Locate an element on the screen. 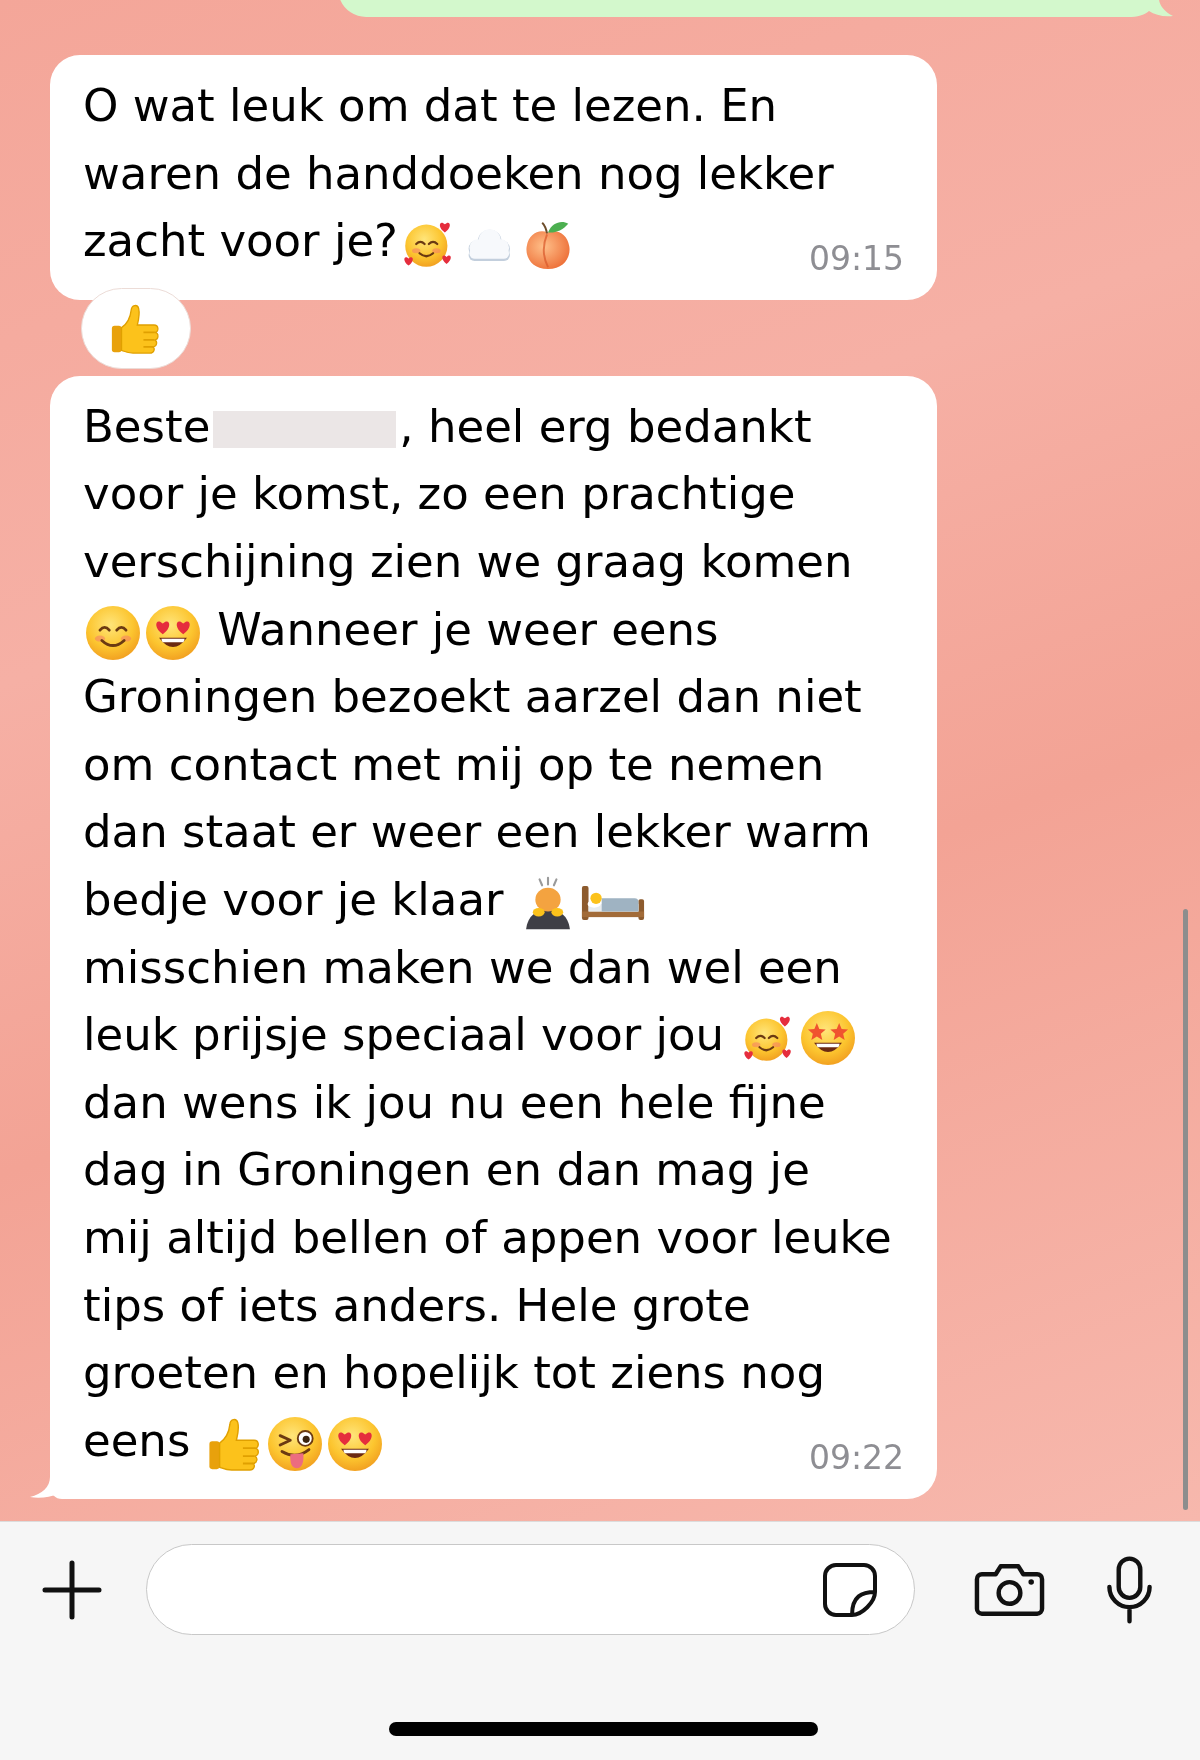 The image size is (1200, 1760). message-text: dan staat er weer een lekker warm is located at coordinates (477, 832).